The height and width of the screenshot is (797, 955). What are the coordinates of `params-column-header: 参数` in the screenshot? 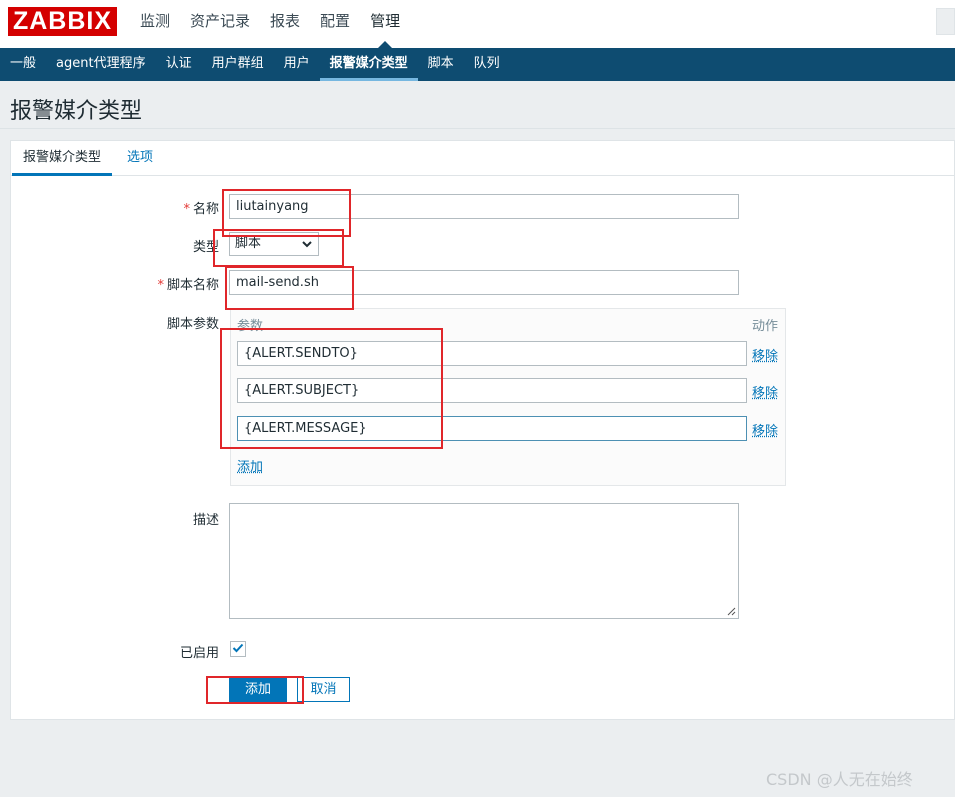 It's located at (250, 326).